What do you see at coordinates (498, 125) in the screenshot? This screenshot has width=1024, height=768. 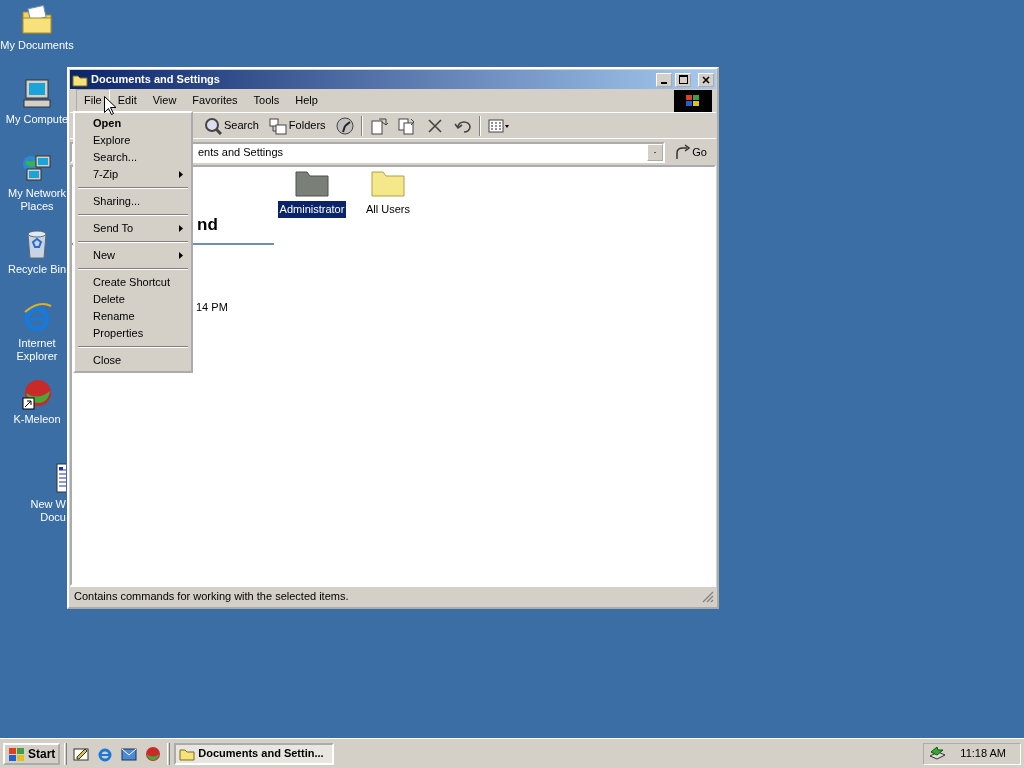 I see `views-icon` at bounding box center [498, 125].